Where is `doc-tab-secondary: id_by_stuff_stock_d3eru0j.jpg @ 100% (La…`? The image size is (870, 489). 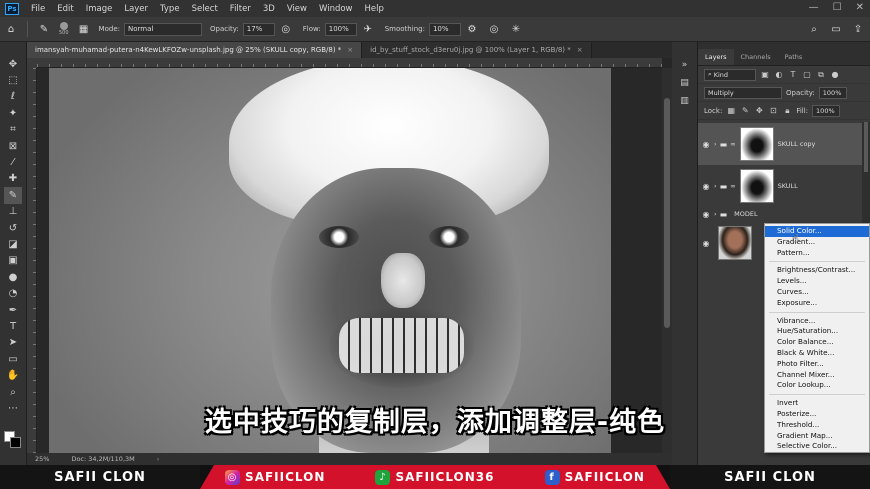 doc-tab-secondary: id_by_stuff_stock_d3eru0j.jpg @ 100% (La… is located at coordinates (477, 50).